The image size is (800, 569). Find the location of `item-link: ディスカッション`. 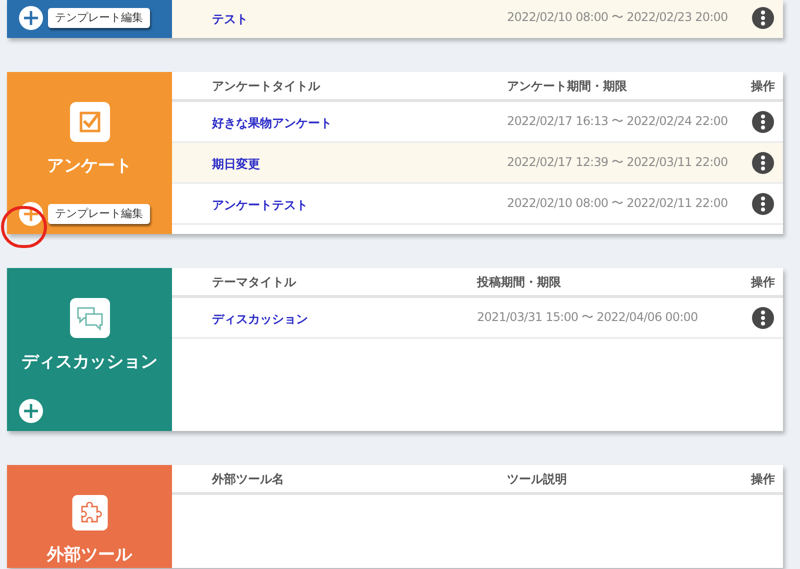

item-link: ディスカッション is located at coordinates (260, 319).